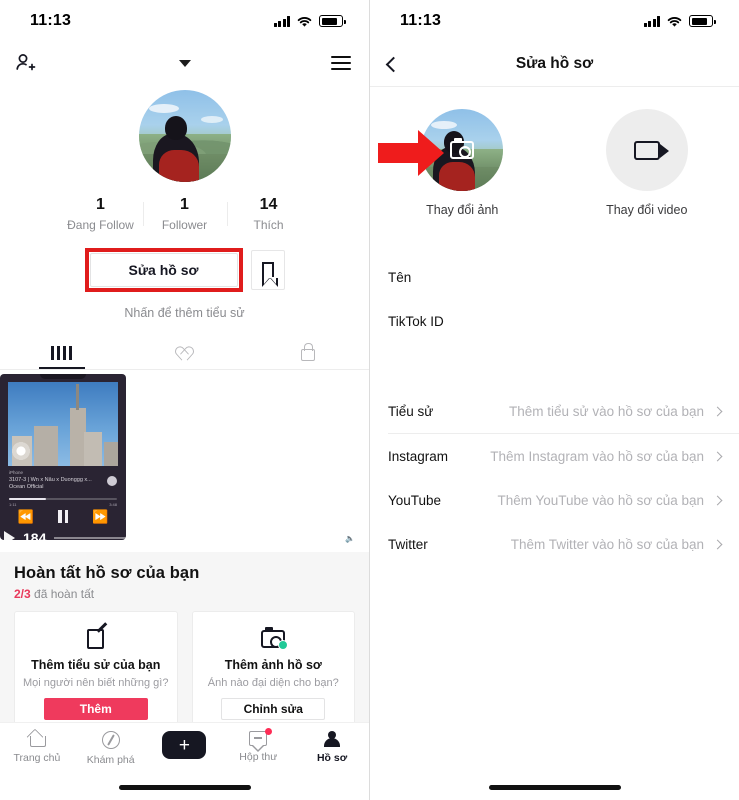 Image resolution: width=739 pixels, height=800 pixels. What do you see at coordinates (273, 709) in the screenshot?
I see `card-cta-edit: Chỉnh sửa` at bounding box center [273, 709].